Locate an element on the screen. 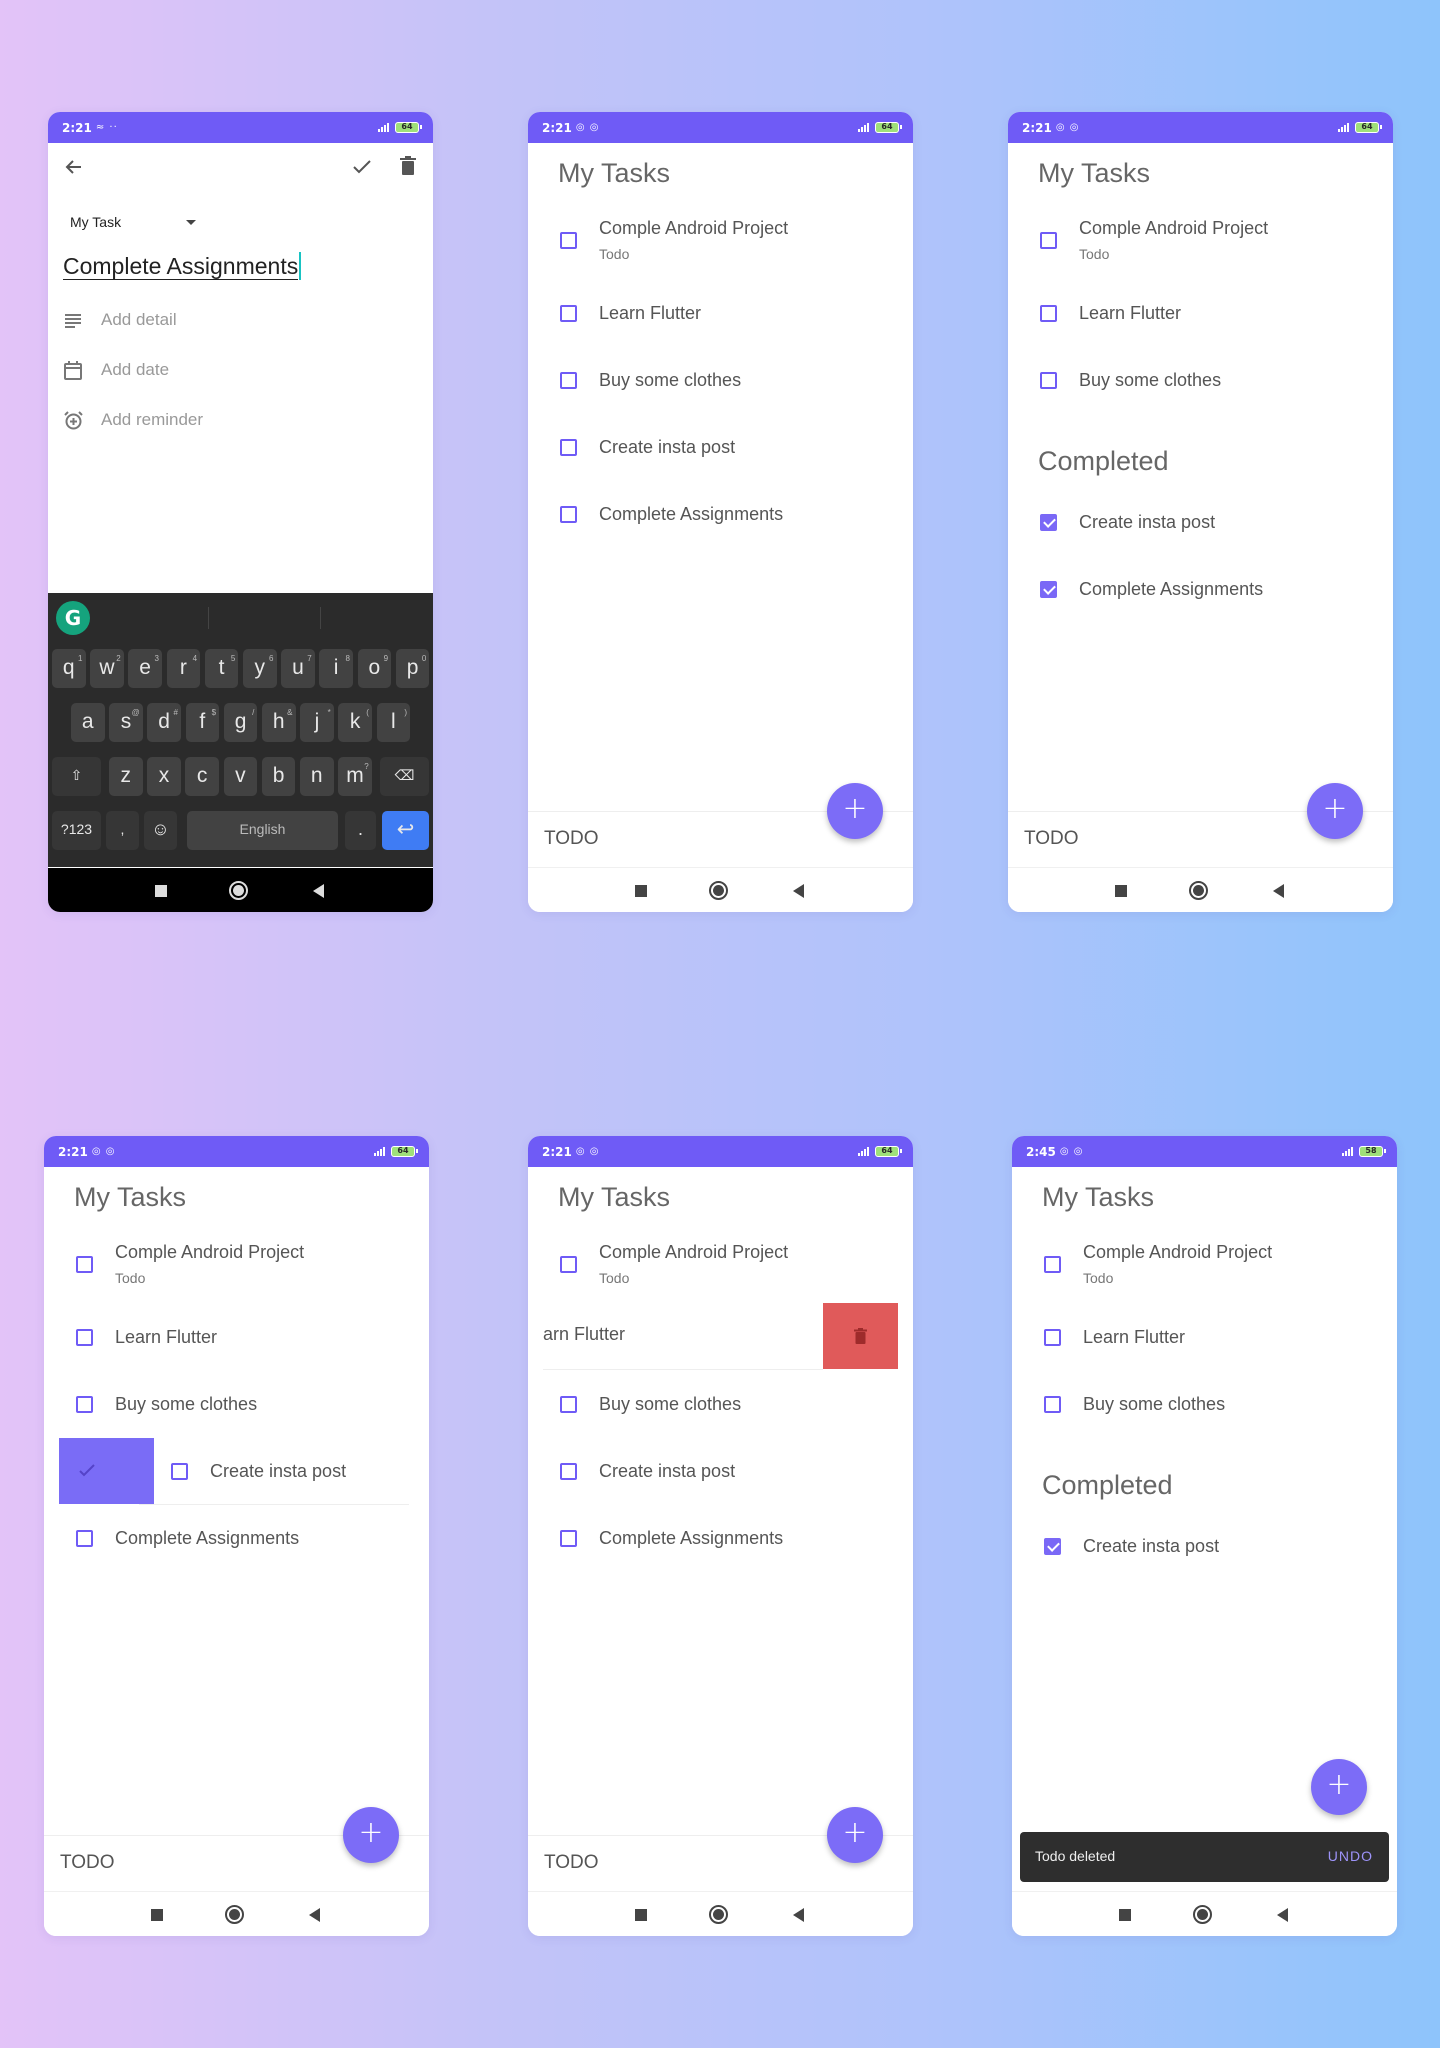 The image size is (1440, 2048). key-g: g / is located at coordinates (240, 722).